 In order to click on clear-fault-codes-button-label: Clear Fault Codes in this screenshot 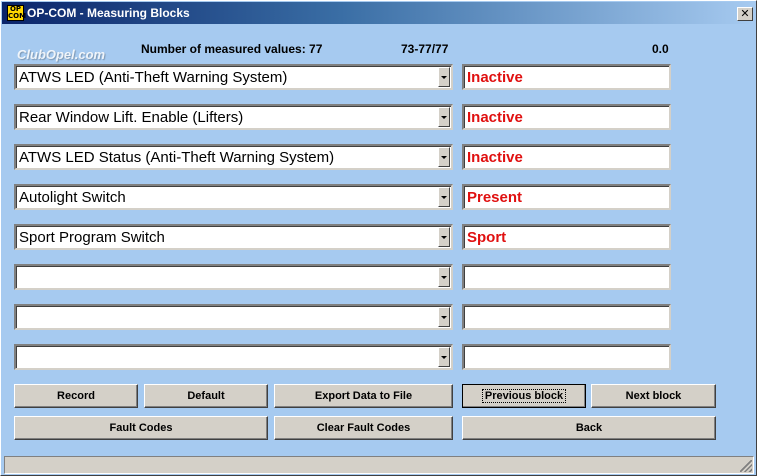, I will do `click(363, 428)`.